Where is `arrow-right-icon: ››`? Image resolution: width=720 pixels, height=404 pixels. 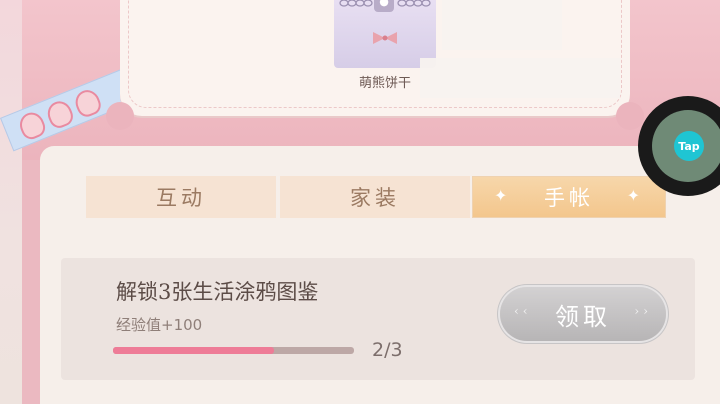 arrow-right-icon: ›› is located at coordinates (643, 311).